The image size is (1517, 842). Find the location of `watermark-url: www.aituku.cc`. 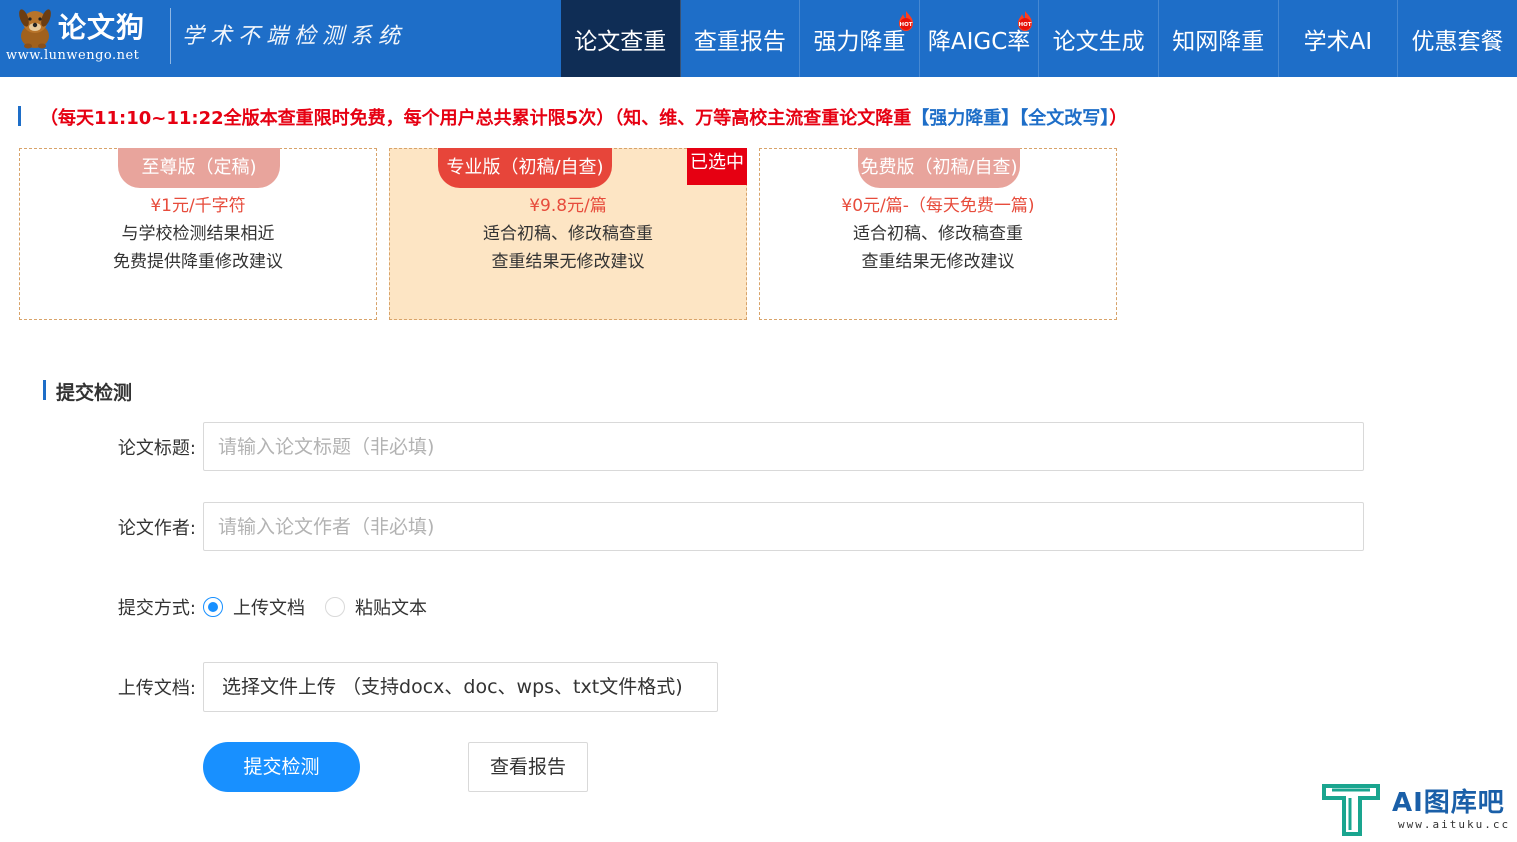

watermark-url: www.aituku.cc is located at coordinates (1454, 824).